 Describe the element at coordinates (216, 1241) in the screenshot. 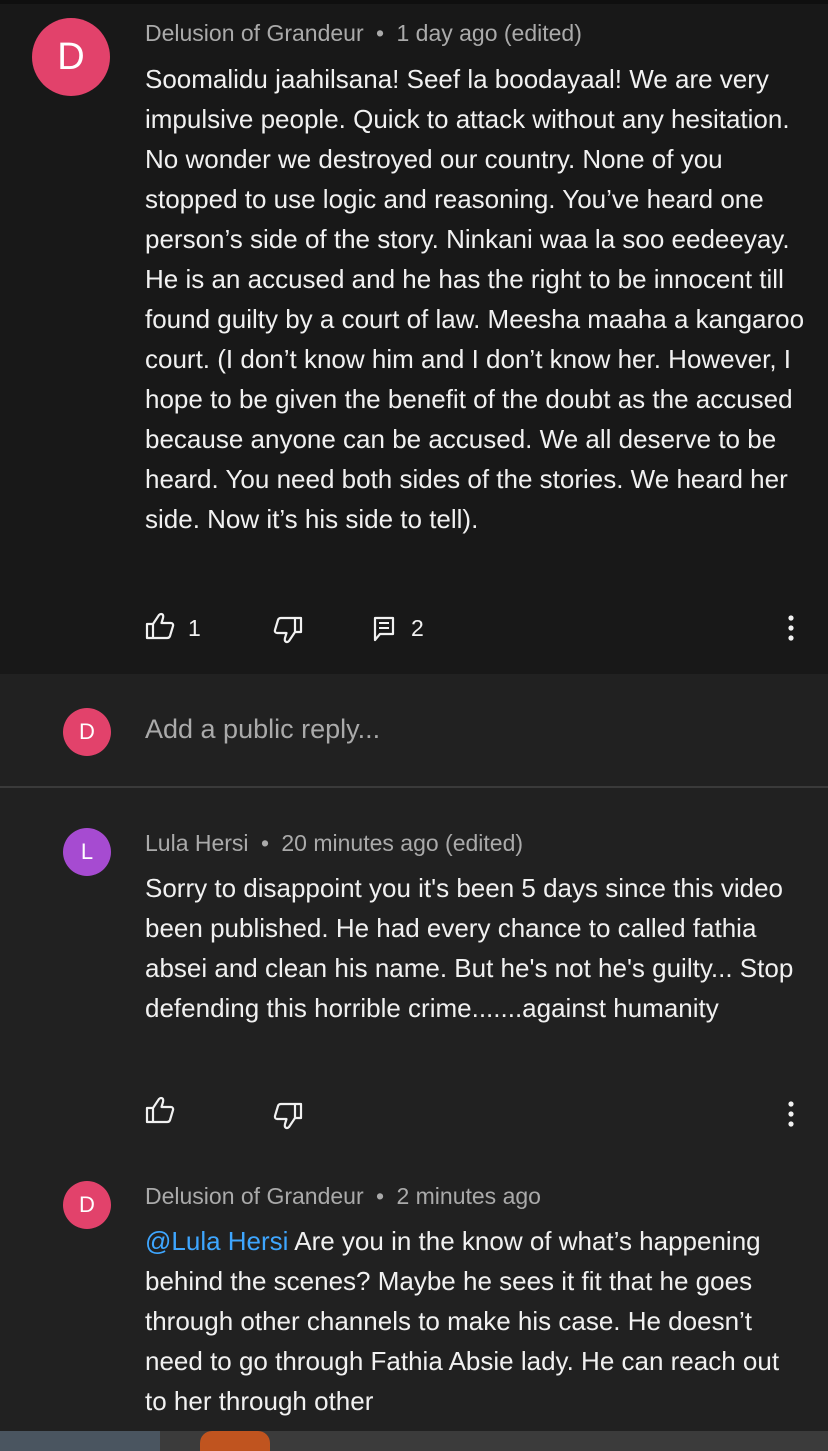

I see `mention-link: @Lula Hersi` at that location.